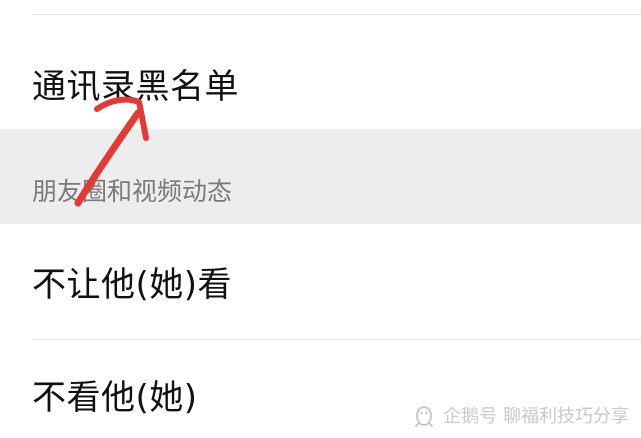 The height and width of the screenshot is (438, 641). I want to click on contact-blacklist-label: 通讯录黑名单, so click(135, 87).